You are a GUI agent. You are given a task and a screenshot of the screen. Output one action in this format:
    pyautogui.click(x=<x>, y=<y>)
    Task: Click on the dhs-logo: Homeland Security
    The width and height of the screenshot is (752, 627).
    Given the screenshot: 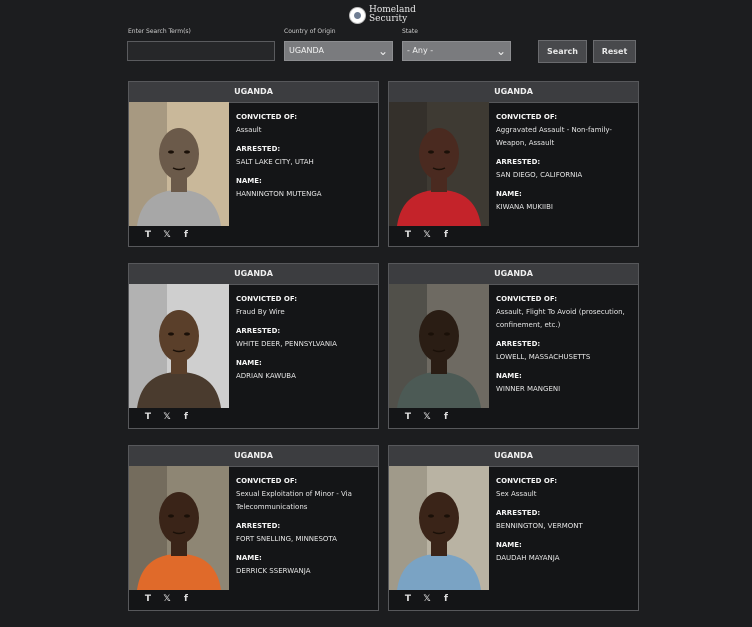 What is the action you would take?
    pyautogui.click(x=382, y=15)
    